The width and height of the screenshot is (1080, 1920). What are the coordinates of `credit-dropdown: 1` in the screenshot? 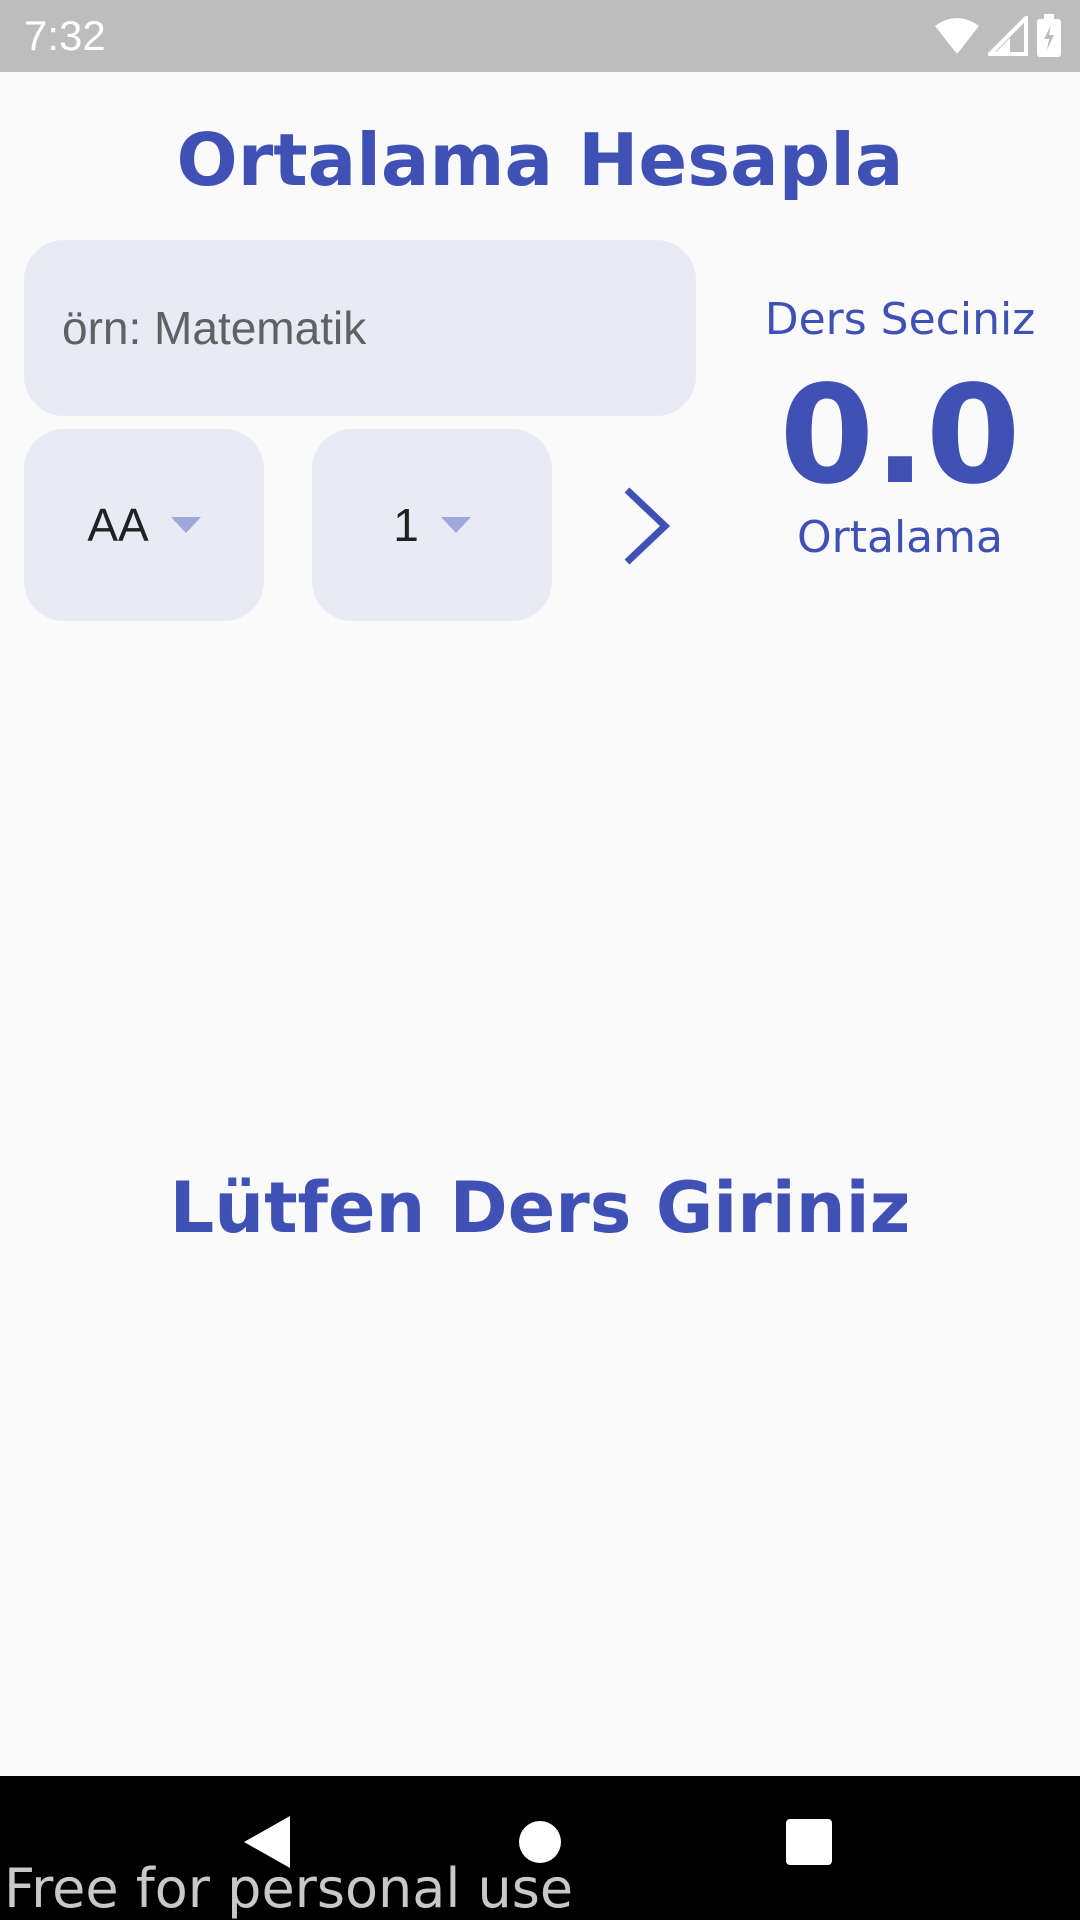 It's located at (432, 525).